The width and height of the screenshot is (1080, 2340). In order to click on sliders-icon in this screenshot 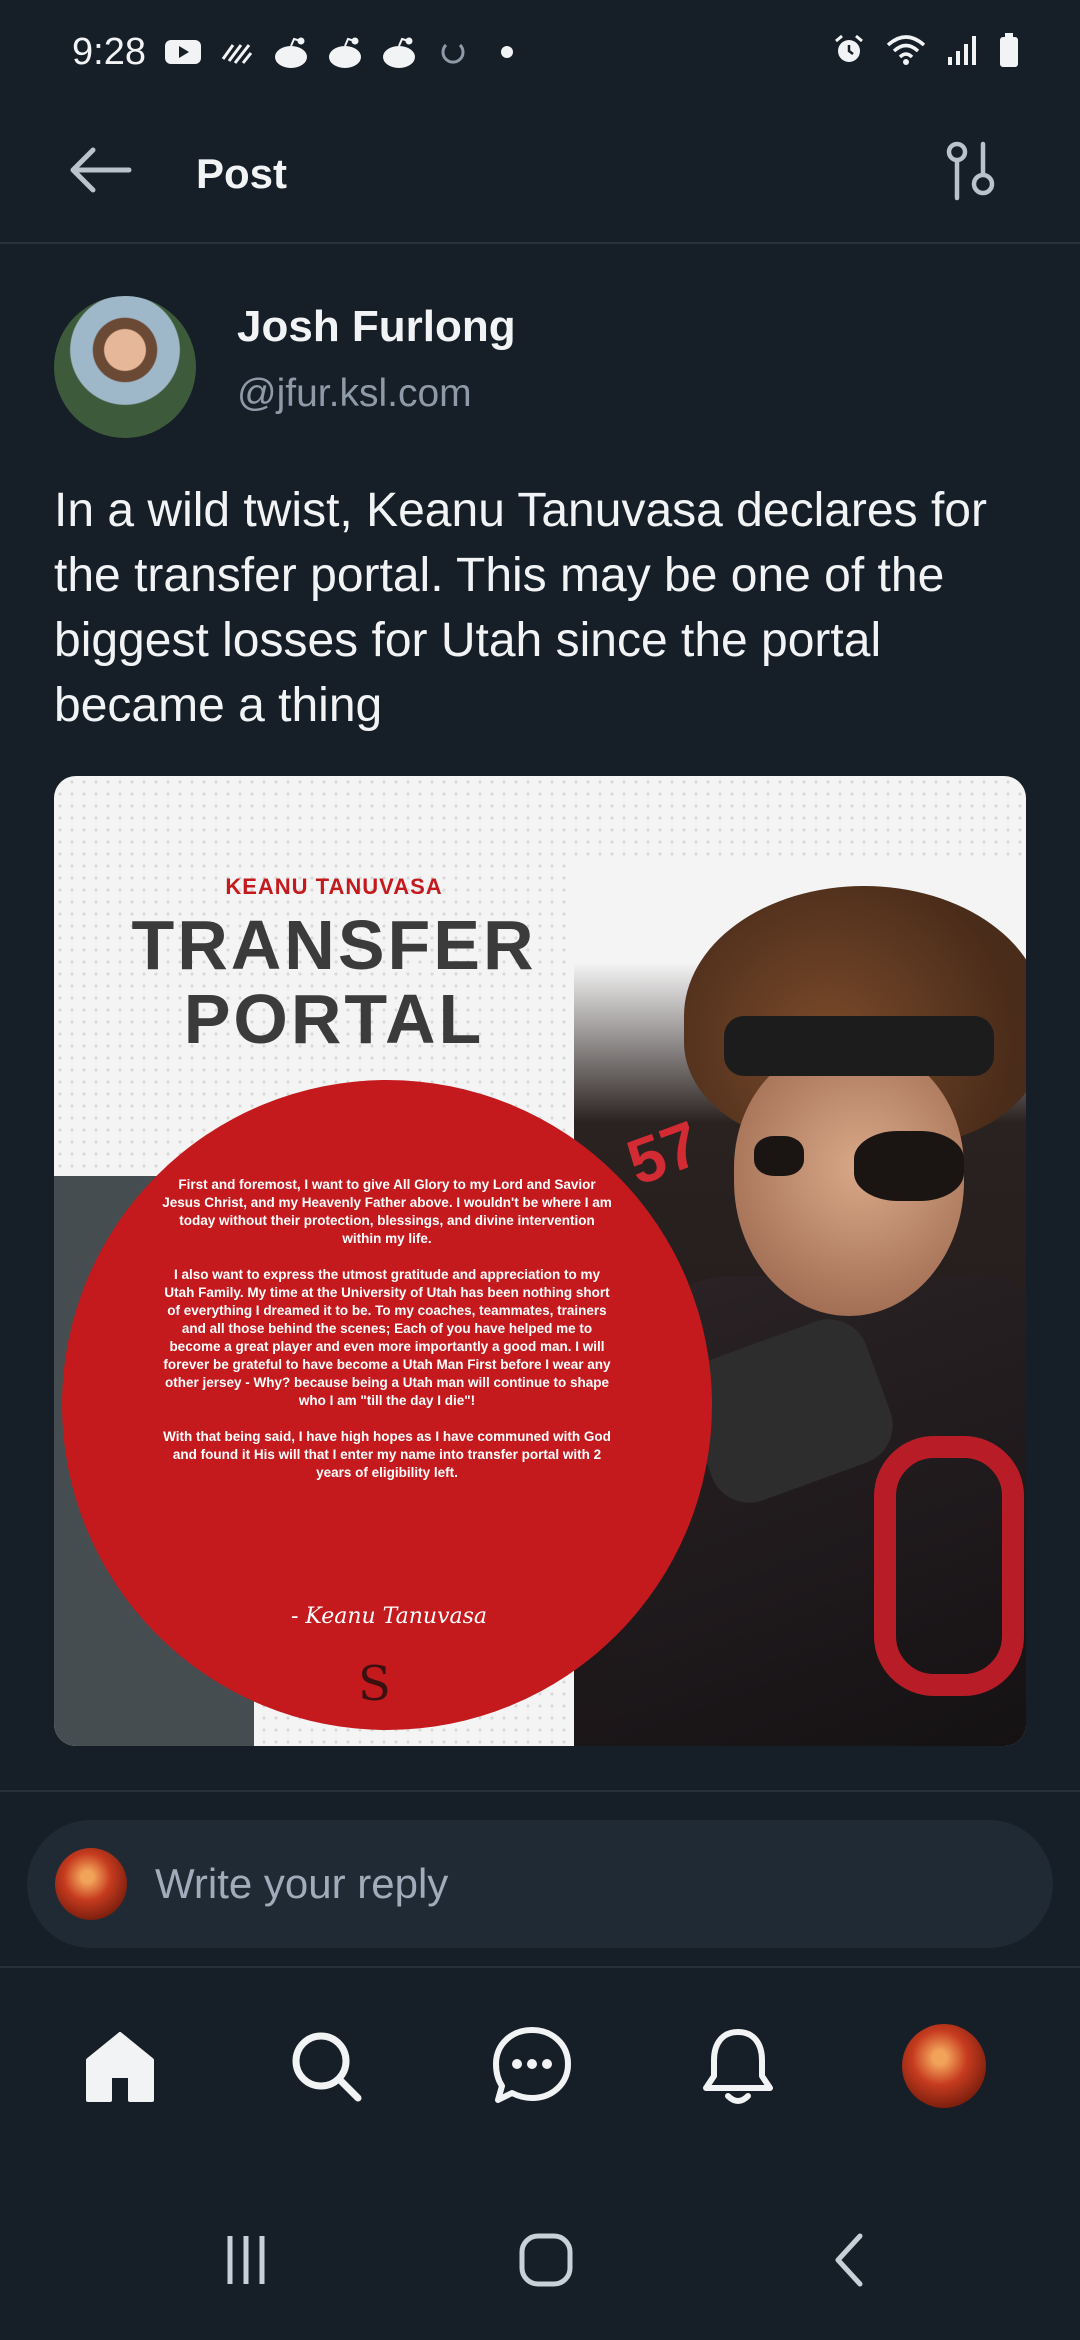, I will do `click(970, 171)`.